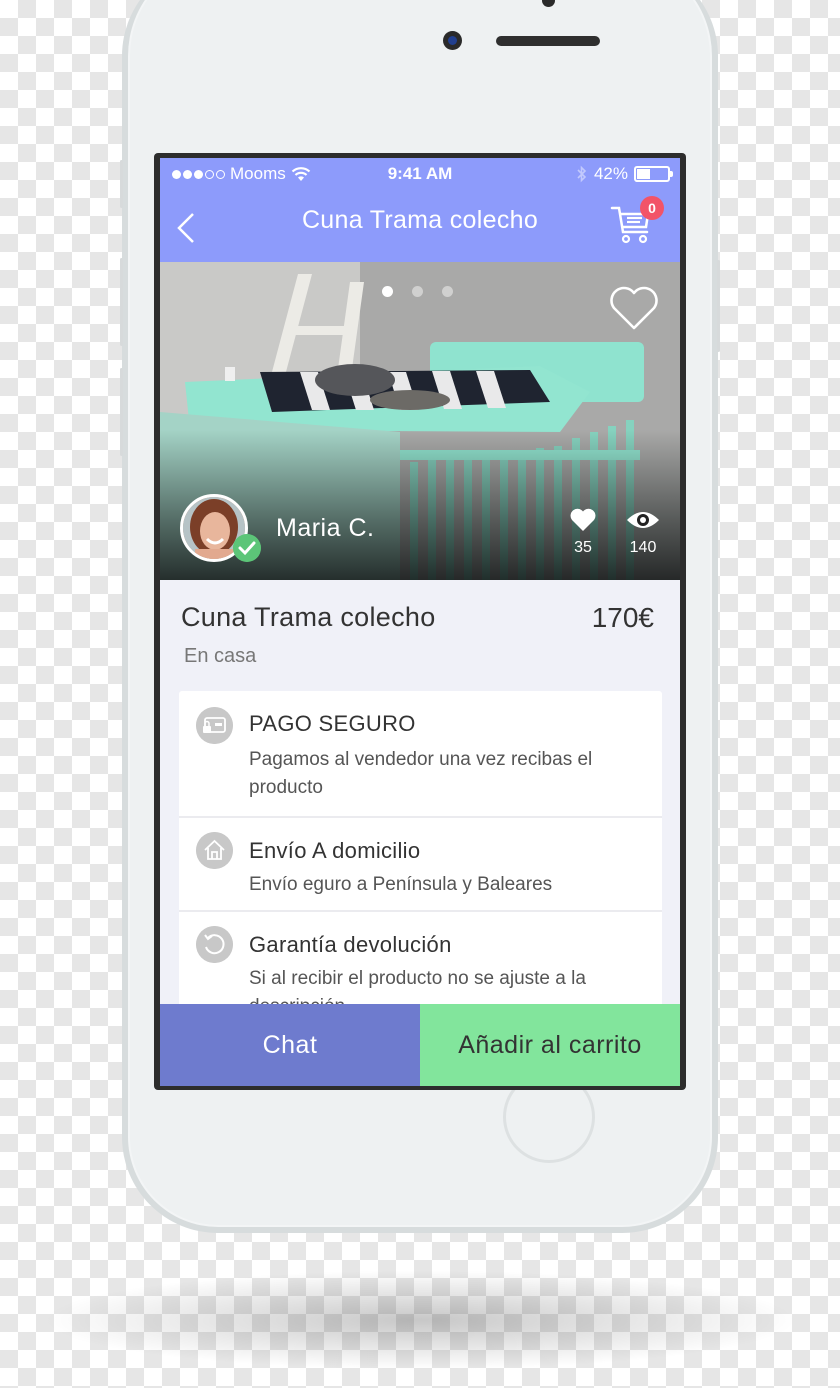  What do you see at coordinates (335, 850) in the screenshot?
I see `feature-title: Envío A domicilio` at bounding box center [335, 850].